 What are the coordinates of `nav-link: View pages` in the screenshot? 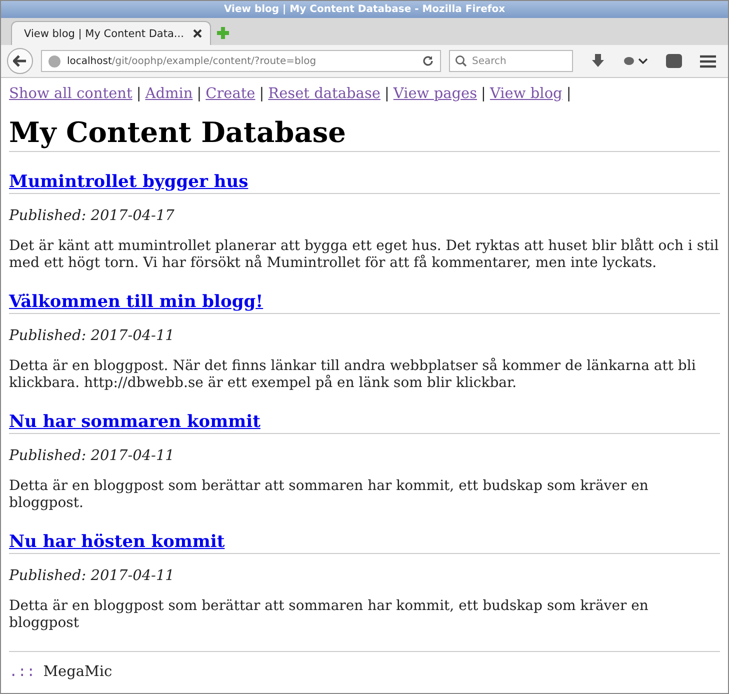 It's located at (435, 94).